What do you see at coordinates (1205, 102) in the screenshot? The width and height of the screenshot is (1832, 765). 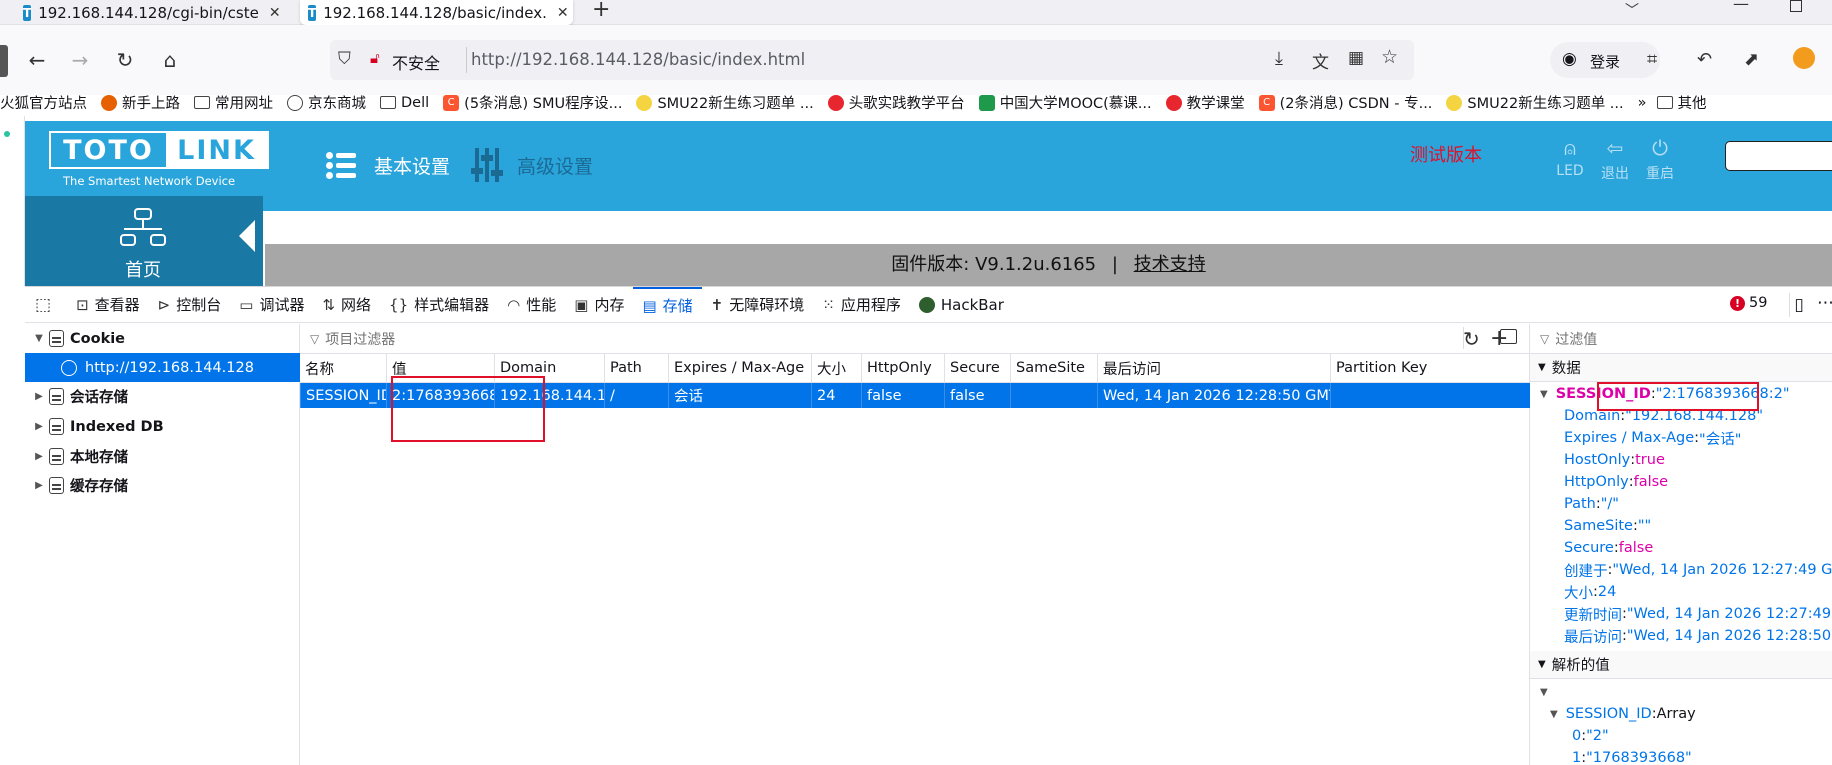 I see `bookmark-item: 教学课堂` at bounding box center [1205, 102].